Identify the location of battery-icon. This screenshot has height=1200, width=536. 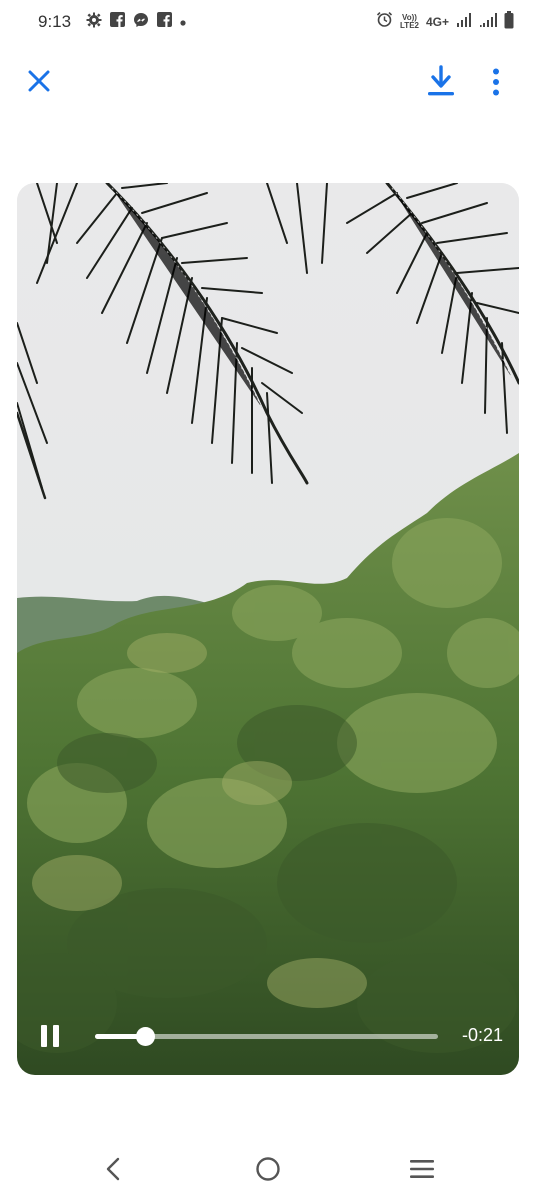
(509, 22).